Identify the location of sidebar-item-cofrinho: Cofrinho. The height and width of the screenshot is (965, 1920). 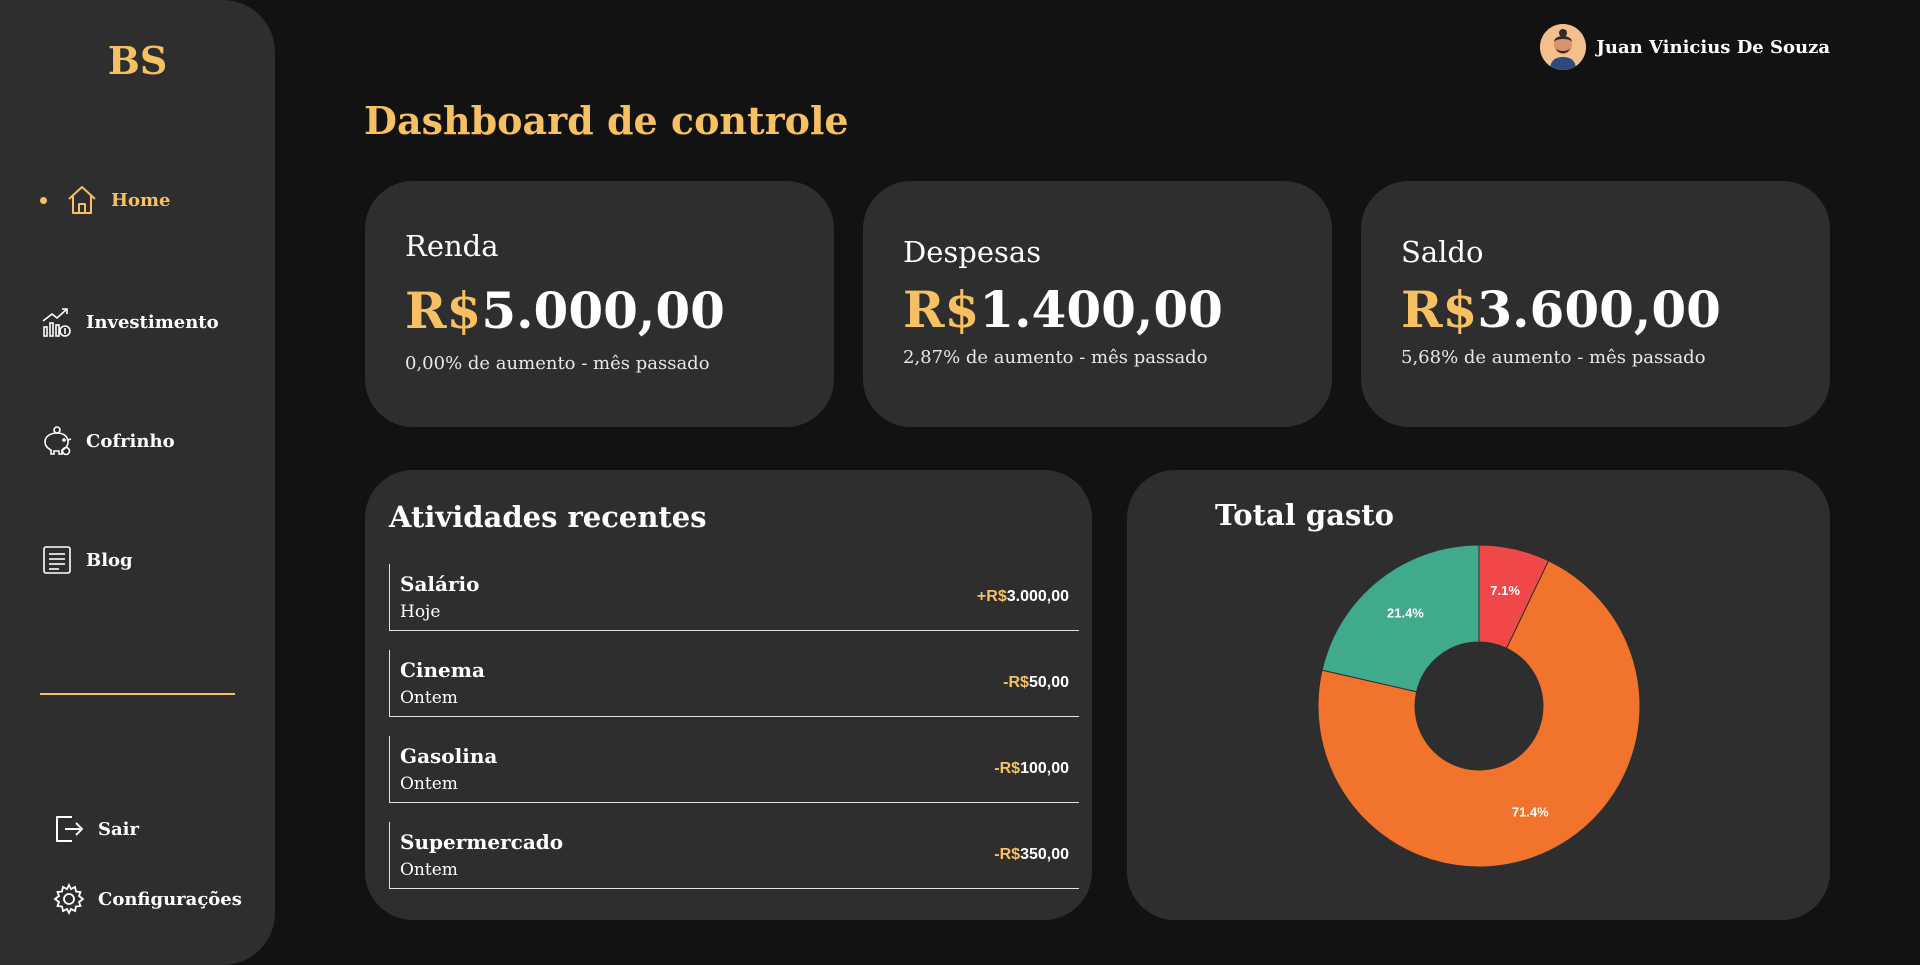
(107, 441).